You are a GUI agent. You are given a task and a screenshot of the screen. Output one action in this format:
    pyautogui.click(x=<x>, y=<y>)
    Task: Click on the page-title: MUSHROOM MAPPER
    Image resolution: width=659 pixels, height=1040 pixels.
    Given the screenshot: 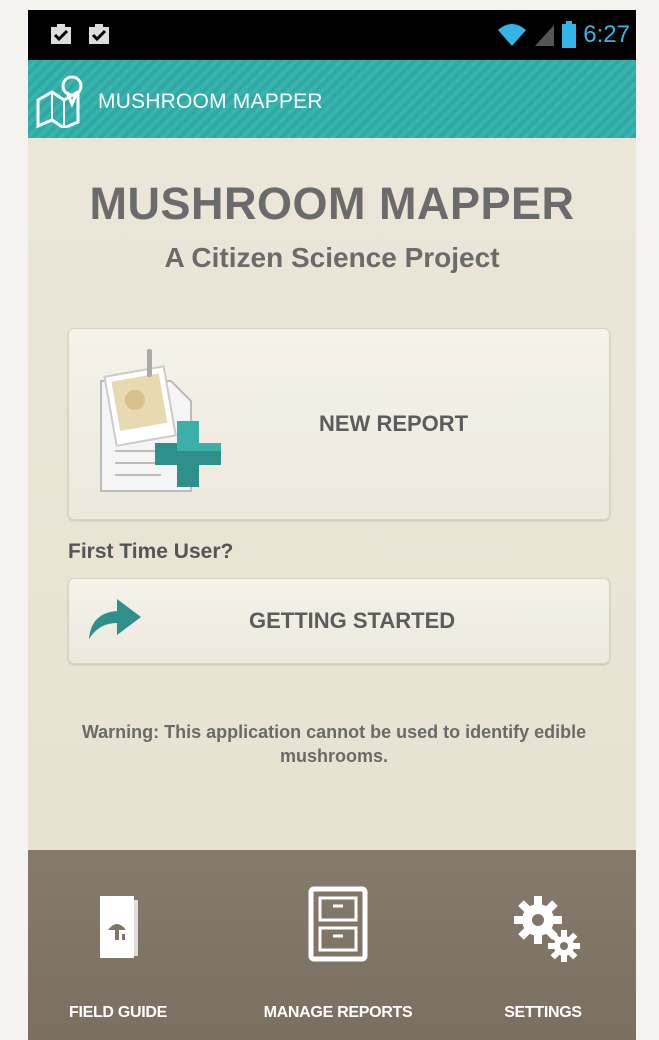 What is the action you would take?
    pyautogui.click(x=332, y=203)
    